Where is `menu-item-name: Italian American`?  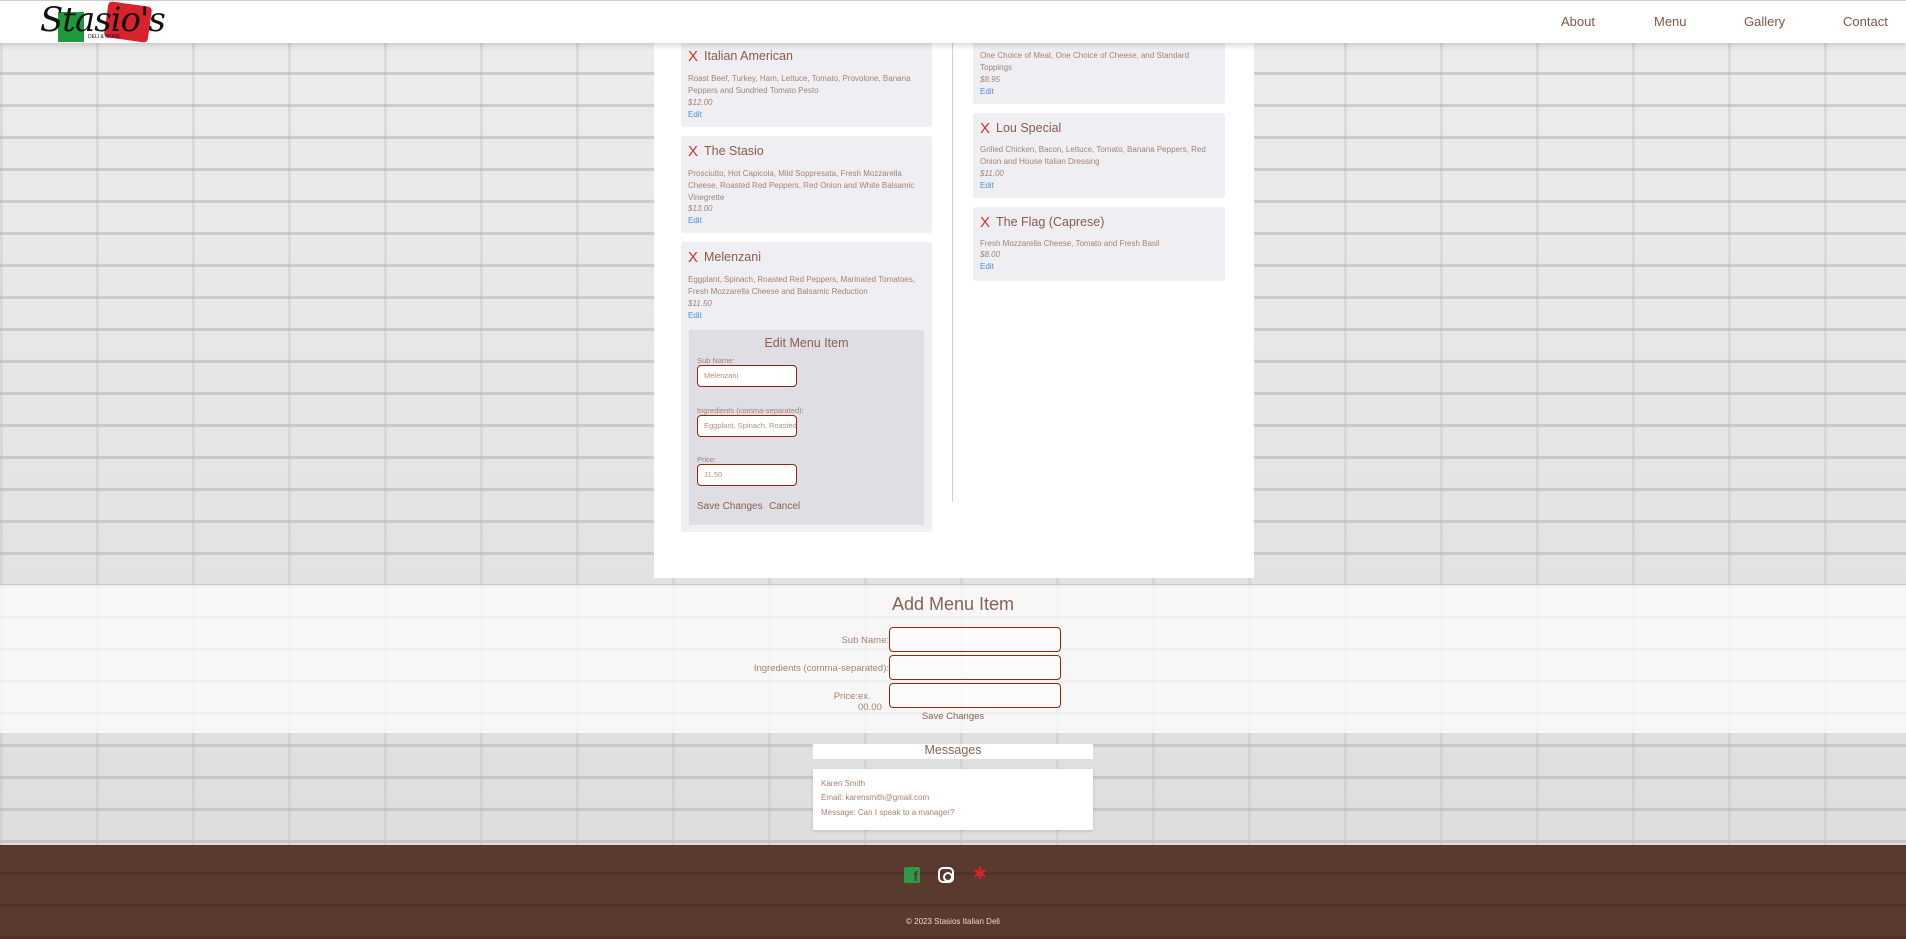 menu-item-name: Italian American is located at coordinates (748, 56).